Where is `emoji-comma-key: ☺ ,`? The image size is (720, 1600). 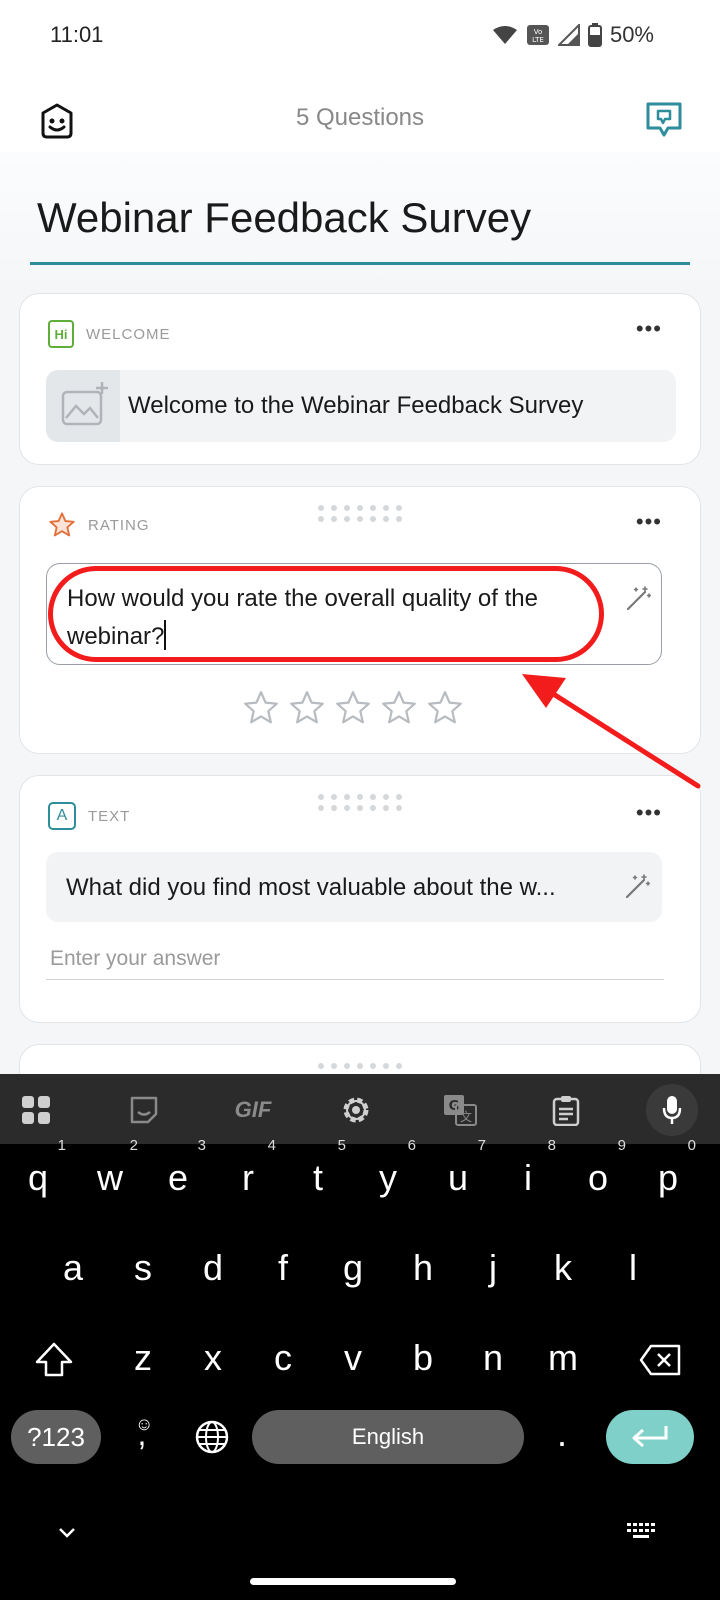
emoji-comma-key: ☺ , is located at coordinates (142, 1437).